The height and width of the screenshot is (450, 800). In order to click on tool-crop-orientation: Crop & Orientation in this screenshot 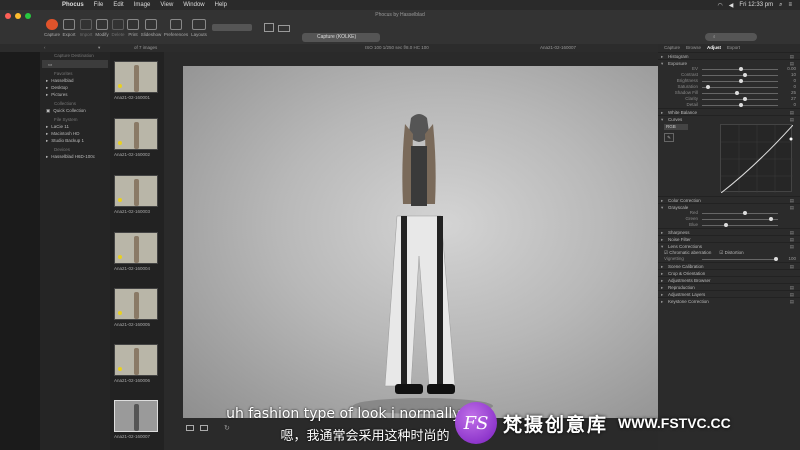, I will do `click(729, 273)`.